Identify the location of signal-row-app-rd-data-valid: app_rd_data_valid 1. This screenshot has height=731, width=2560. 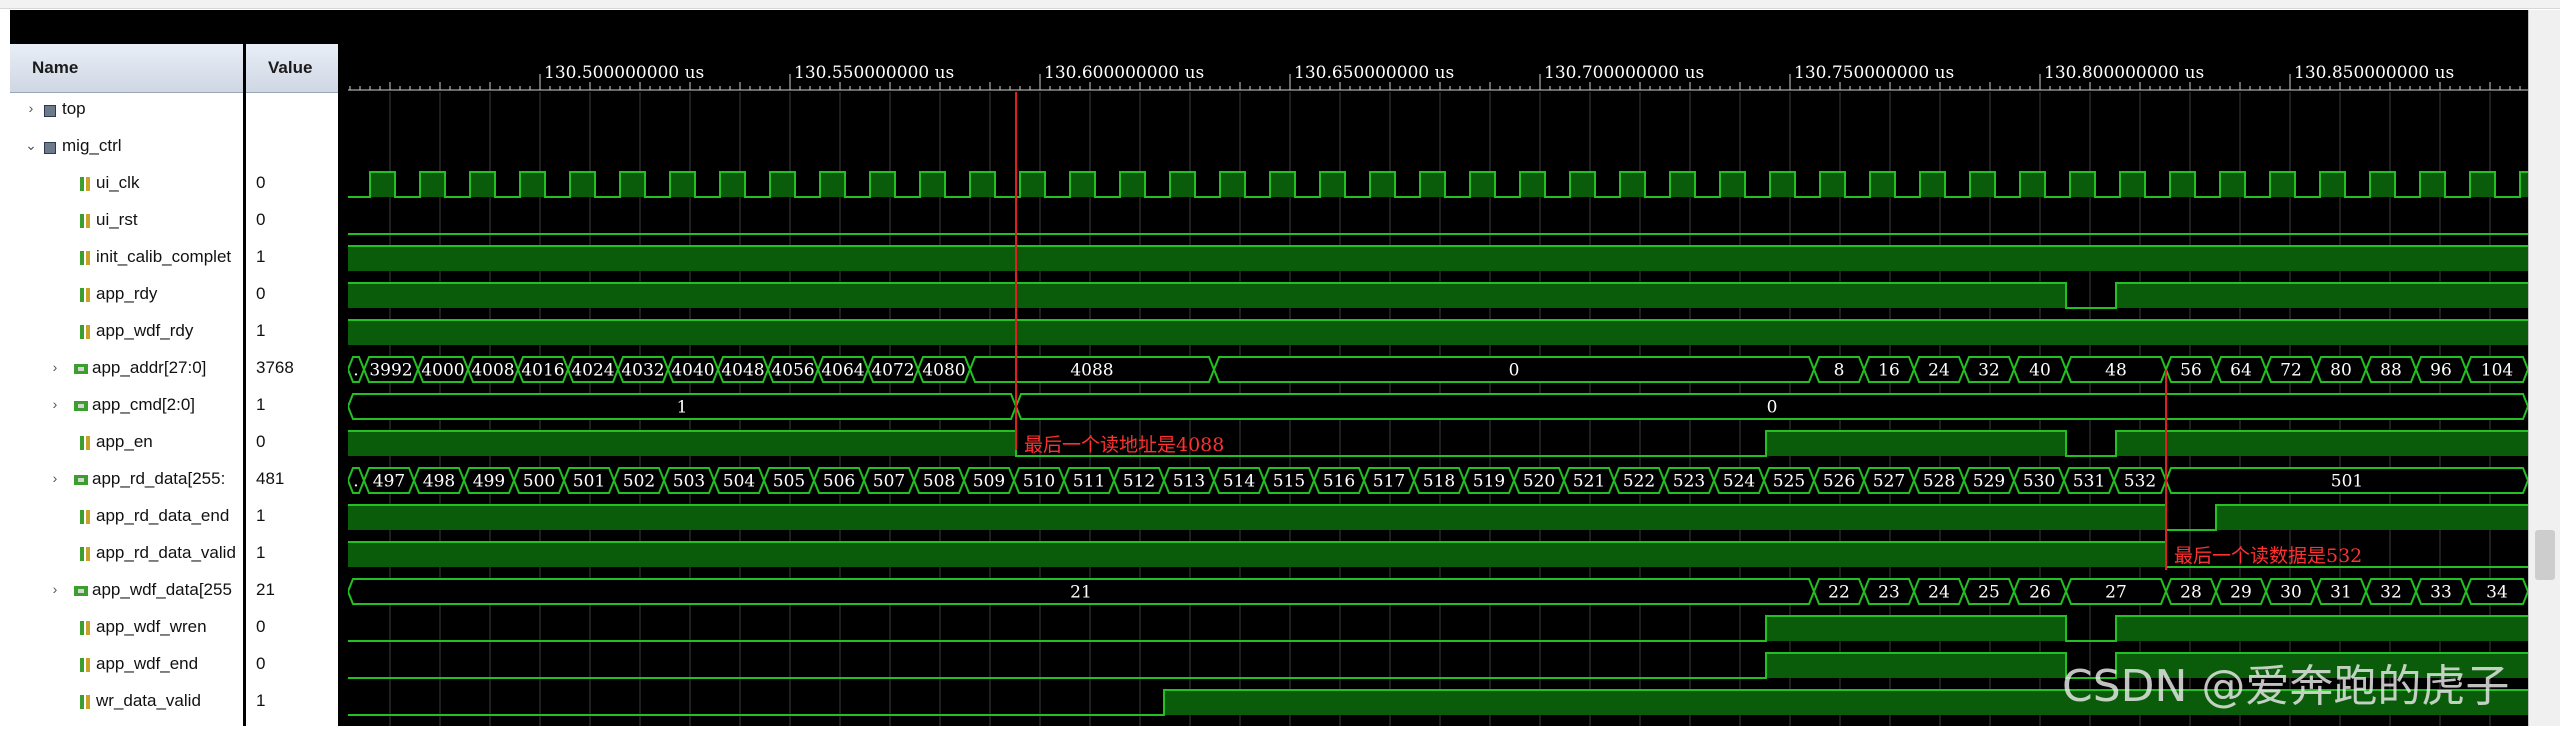
(177, 554).